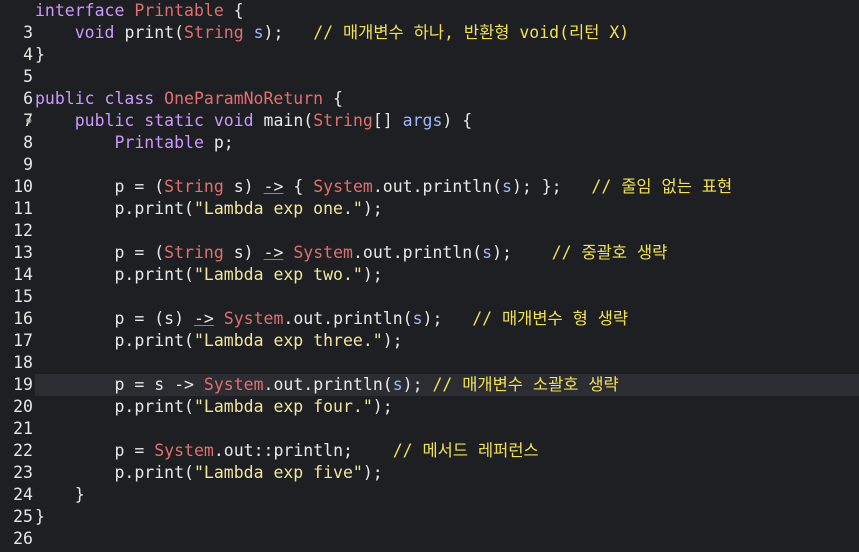 The image size is (859, 552). I want to click on code-line: 16, so click(429, 307).